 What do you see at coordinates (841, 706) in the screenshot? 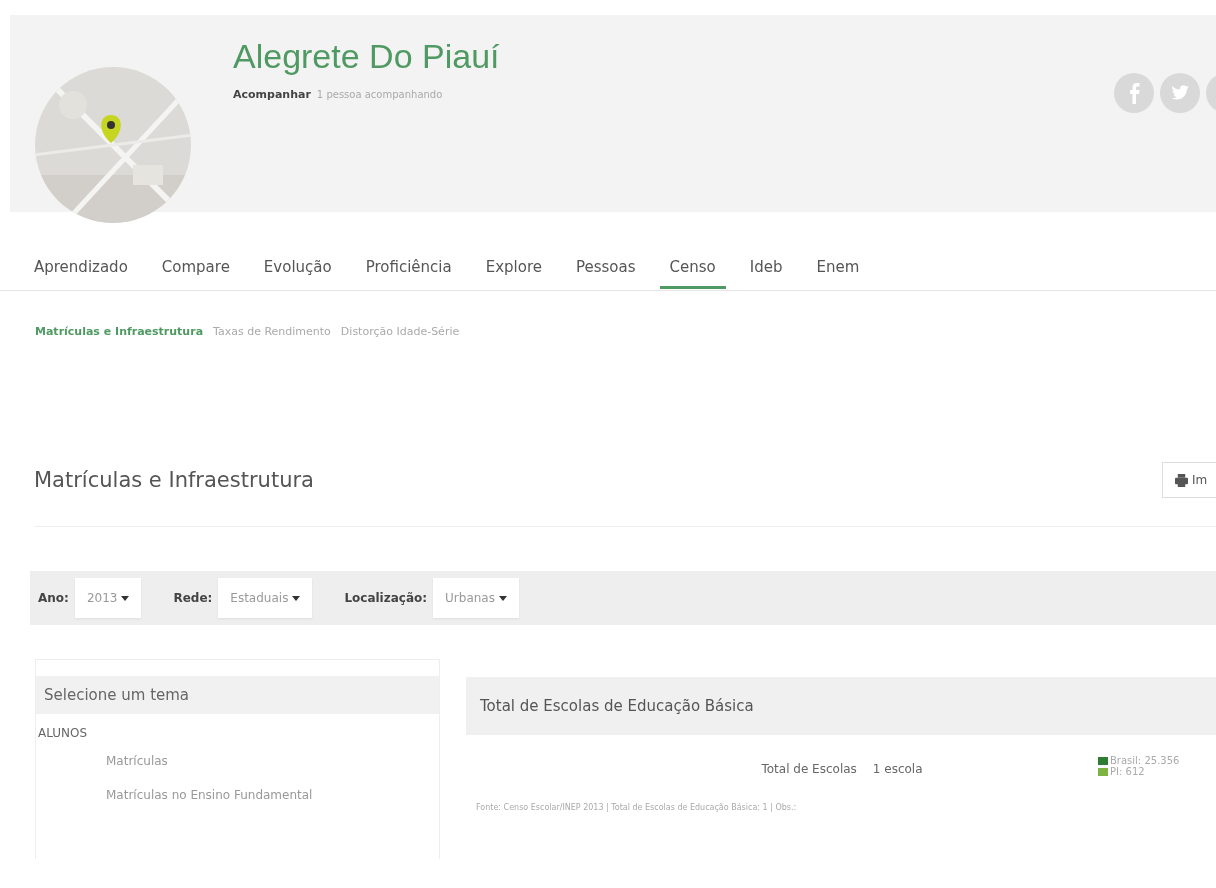
I see `panel-title: Total de Escolas de Educação Básica` at bounding box center [841, 706].